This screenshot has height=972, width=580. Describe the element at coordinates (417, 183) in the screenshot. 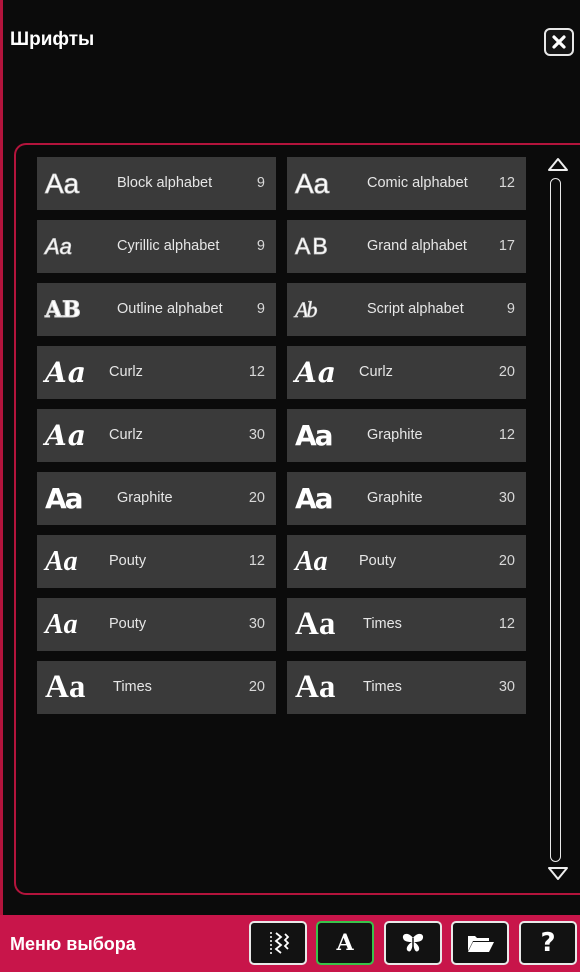

I see `font-name: Comic alphabet` at that location.